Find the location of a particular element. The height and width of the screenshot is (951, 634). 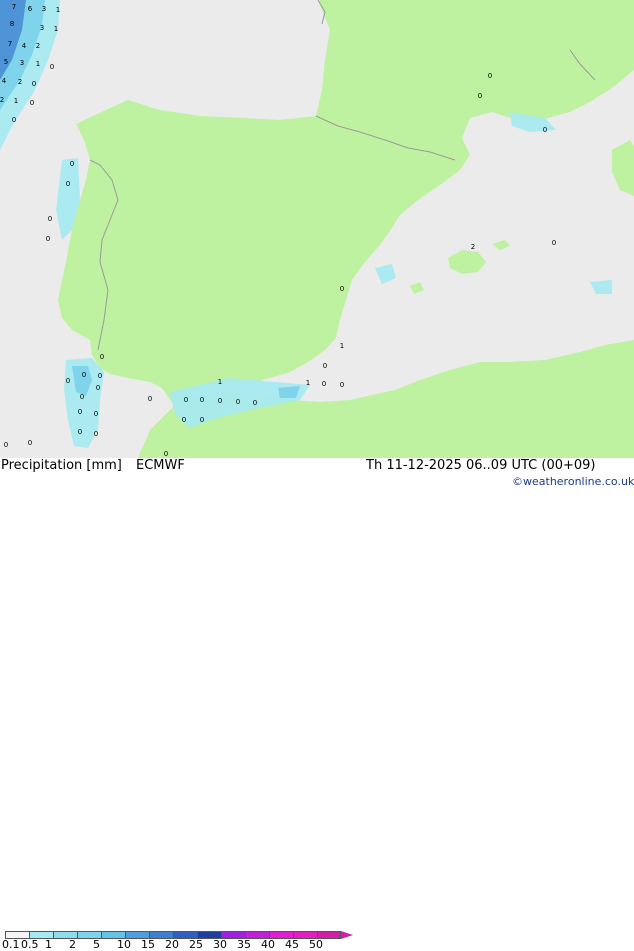

legend-tick-label: 35 is located at coordinates (244, 944).